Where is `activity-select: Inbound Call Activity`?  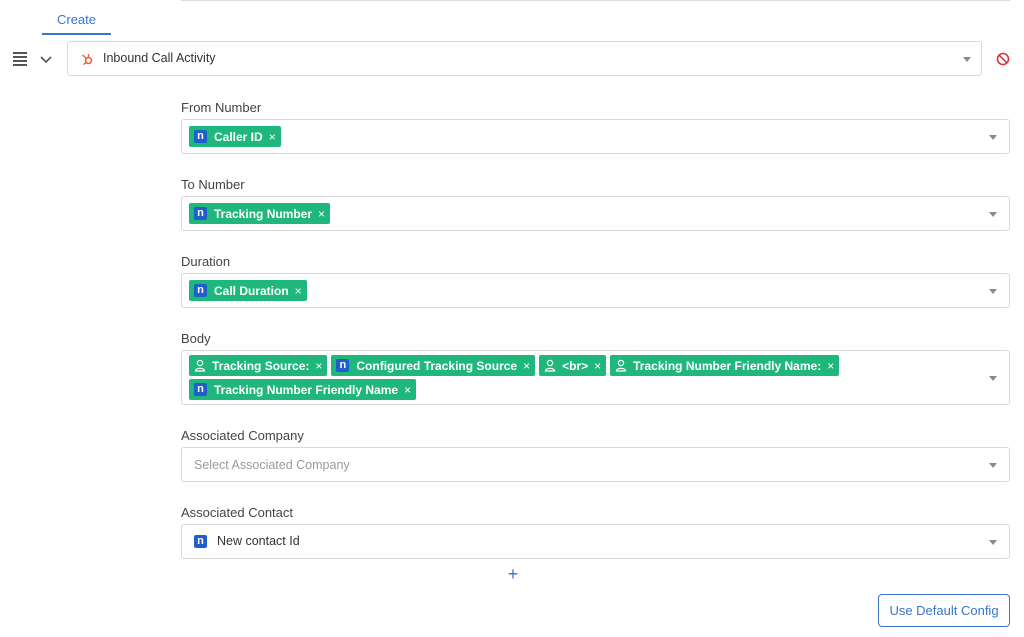
activity-select: Inbound Call Activity is located at coordinates (524, 58).